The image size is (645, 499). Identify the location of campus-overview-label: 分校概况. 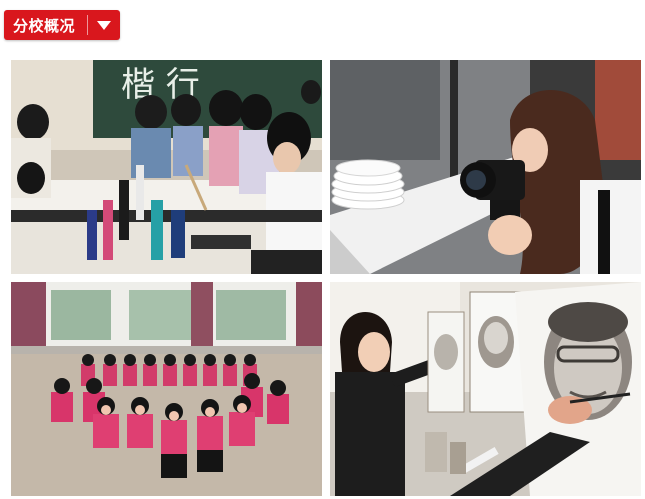
(44, 25).